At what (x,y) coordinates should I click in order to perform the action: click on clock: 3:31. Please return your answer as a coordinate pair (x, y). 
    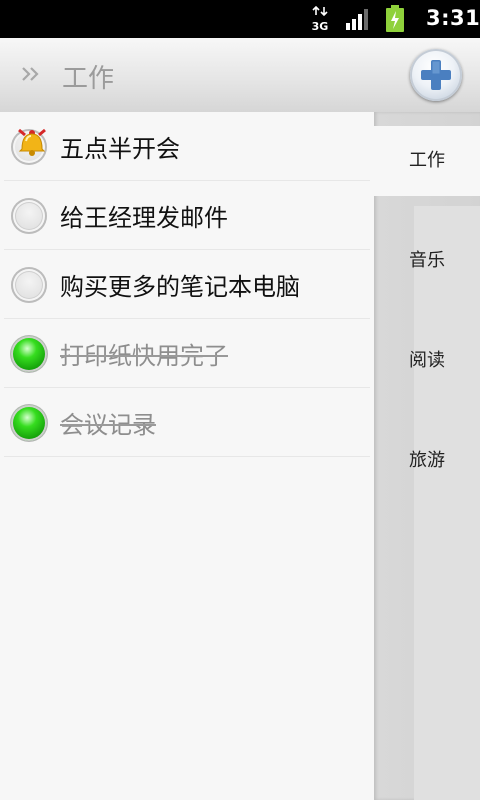
    Looking at the image, I should click on (453, 18).